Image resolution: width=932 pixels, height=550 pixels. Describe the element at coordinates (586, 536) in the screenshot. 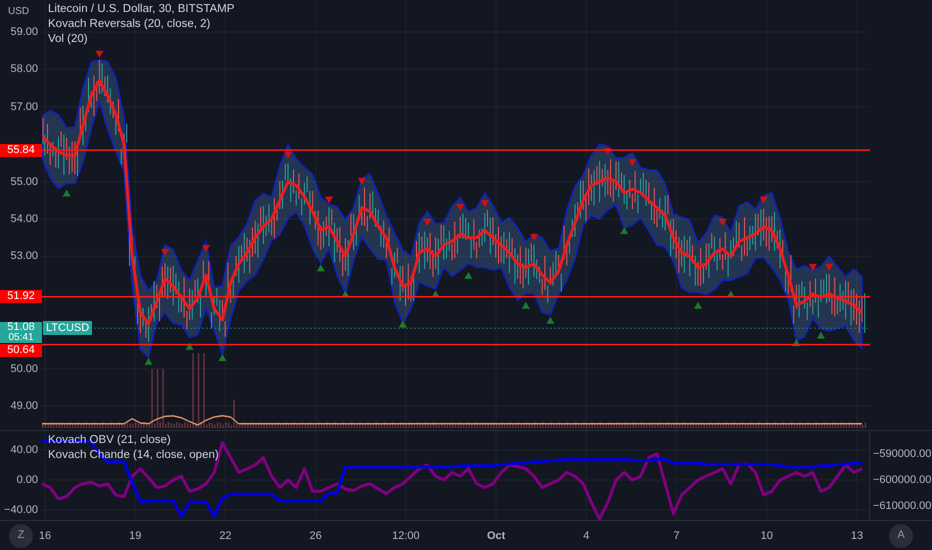

I see `time-label: 4` at that location.